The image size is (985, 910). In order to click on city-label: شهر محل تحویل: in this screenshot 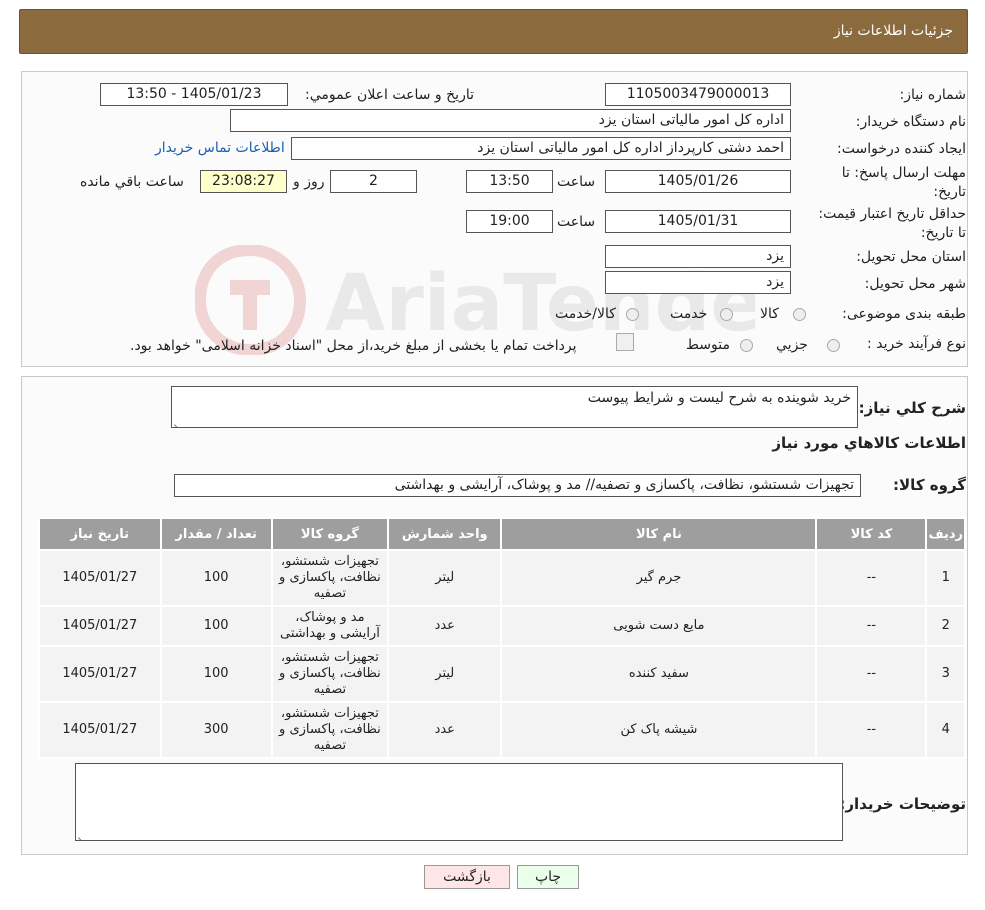, I will do `click(915, 284)`.